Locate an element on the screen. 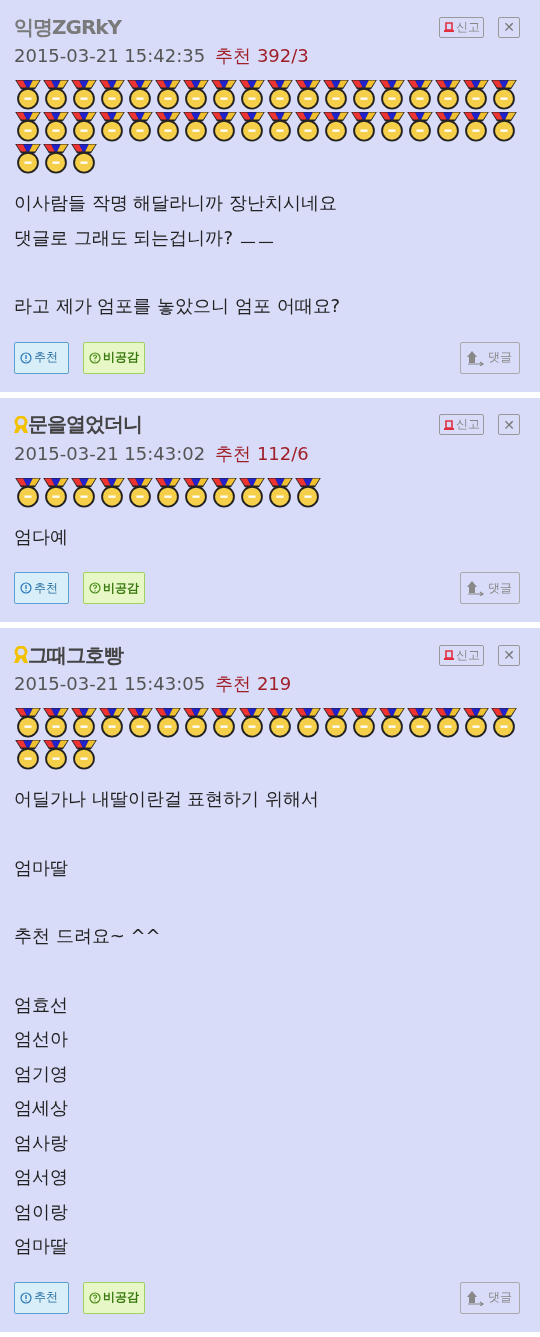  recommend-count: 추천 112/6 is located at coordinates (262, 453).